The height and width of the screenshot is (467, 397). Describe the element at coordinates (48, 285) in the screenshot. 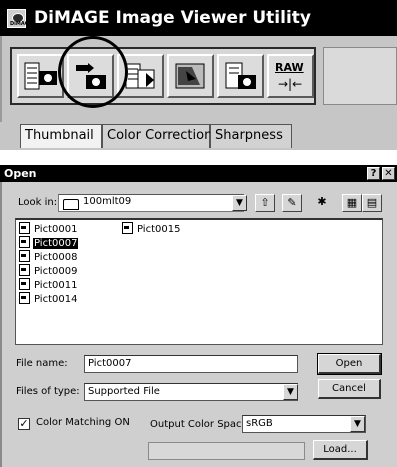

I see `file-item: Pict0011` at that location.